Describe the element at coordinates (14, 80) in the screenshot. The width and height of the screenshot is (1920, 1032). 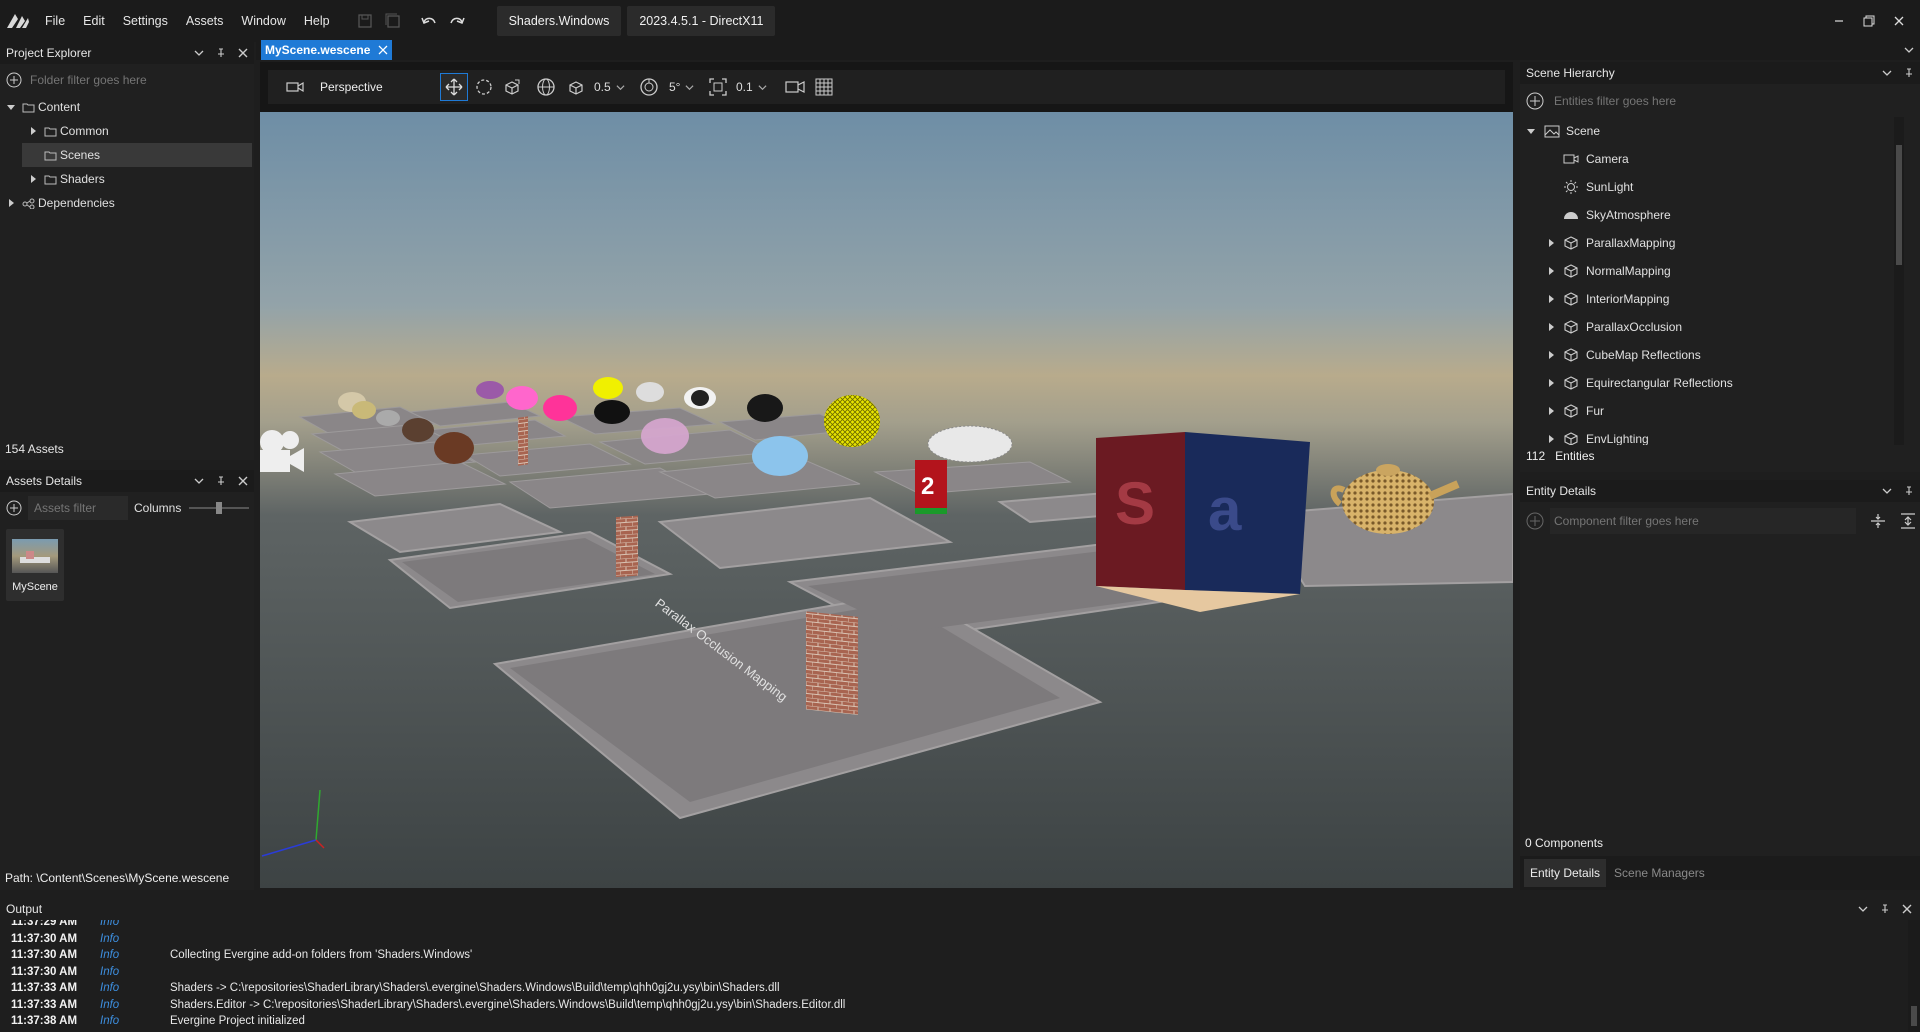
I see `add-folder-icon` at that location.